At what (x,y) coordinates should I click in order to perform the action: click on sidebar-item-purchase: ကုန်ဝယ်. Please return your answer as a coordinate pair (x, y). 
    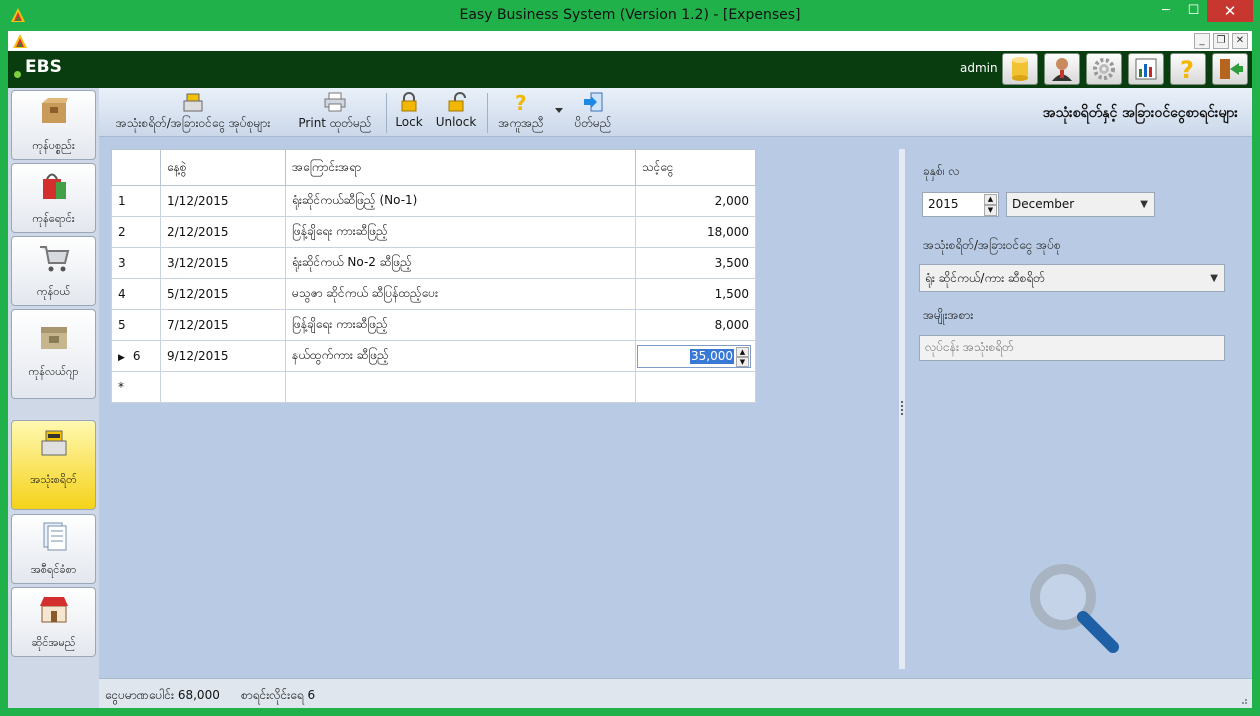
    Looking at the image, I should click on (53, 271).